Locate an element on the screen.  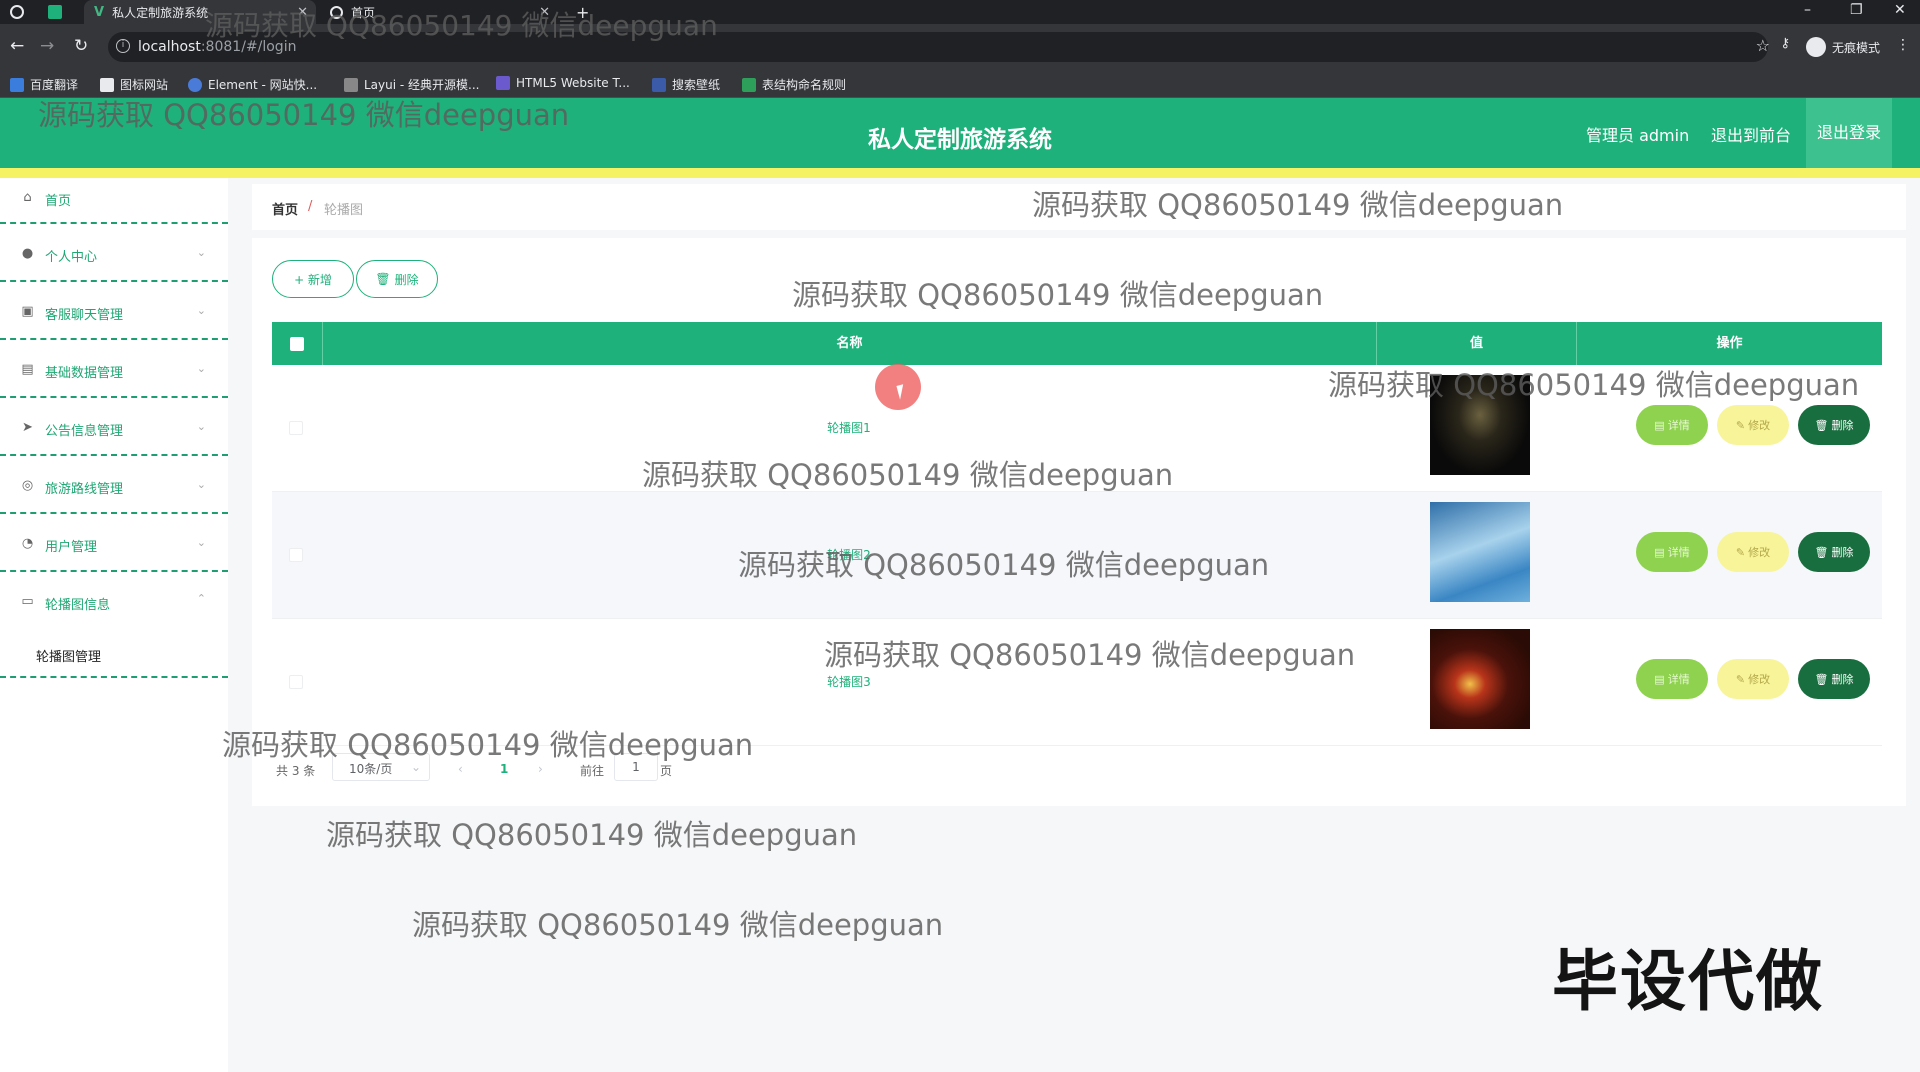
info-icon: i is located at coordinates (123, 46).